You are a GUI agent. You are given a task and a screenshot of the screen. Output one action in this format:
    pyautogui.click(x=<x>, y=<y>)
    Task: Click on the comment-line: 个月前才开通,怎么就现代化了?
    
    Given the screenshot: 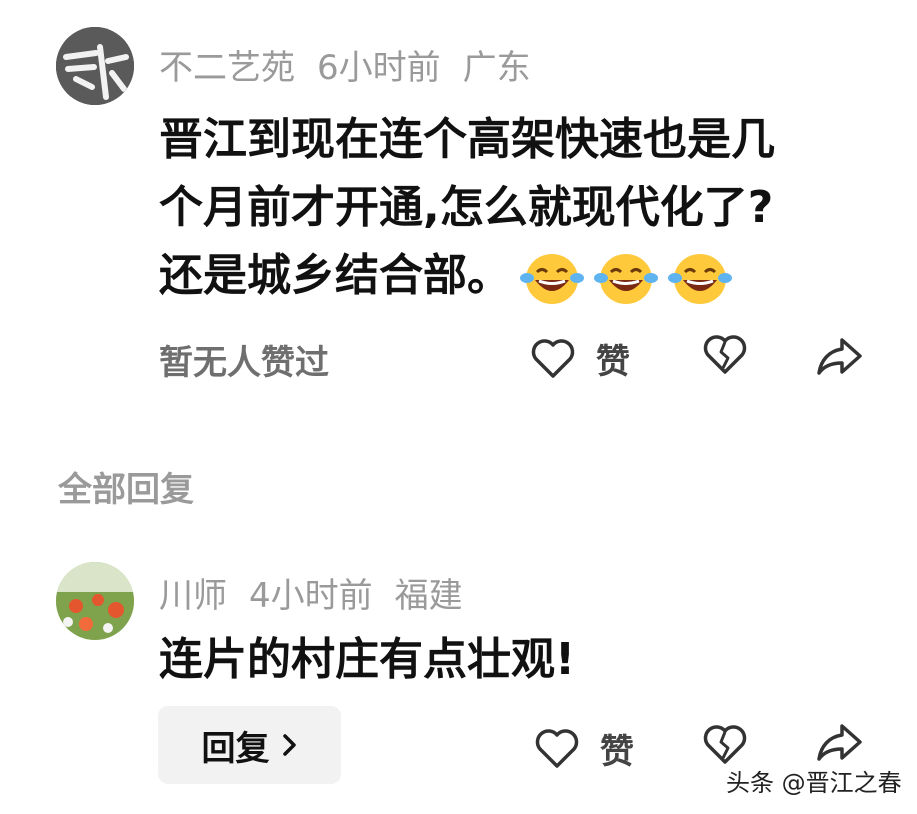 What is the action you would take?
    pyautogui.click(x=466, y=207)
    